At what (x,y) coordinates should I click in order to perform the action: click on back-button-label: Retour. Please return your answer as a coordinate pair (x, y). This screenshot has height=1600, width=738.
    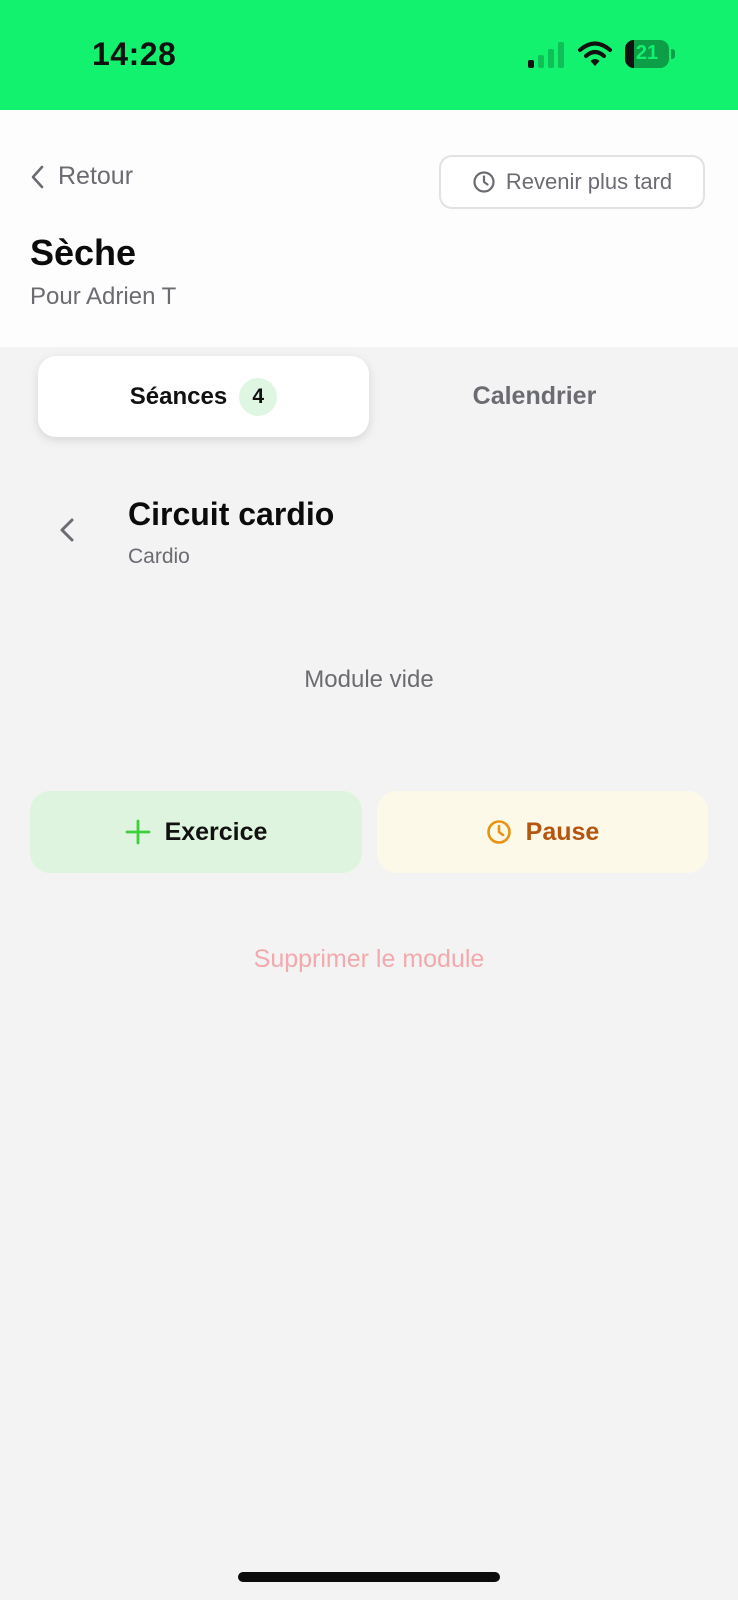
    Looking at the image, I should click on (96, 176).